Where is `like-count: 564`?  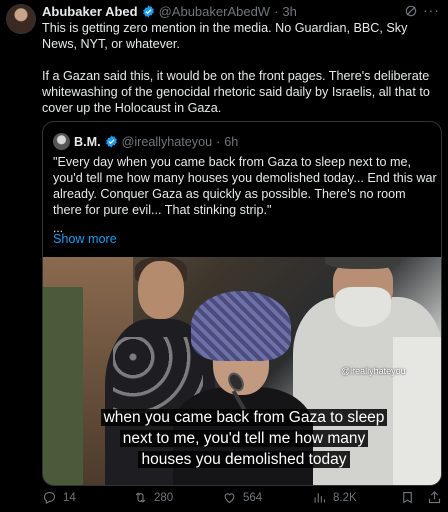 like-count: 564 is located at coordinates (253, 497).